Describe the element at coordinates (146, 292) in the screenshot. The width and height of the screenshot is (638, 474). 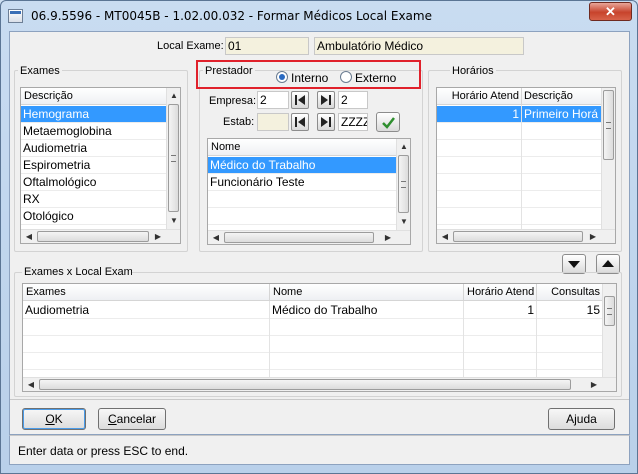
I see `grid-column-exames: Exames` at that location.